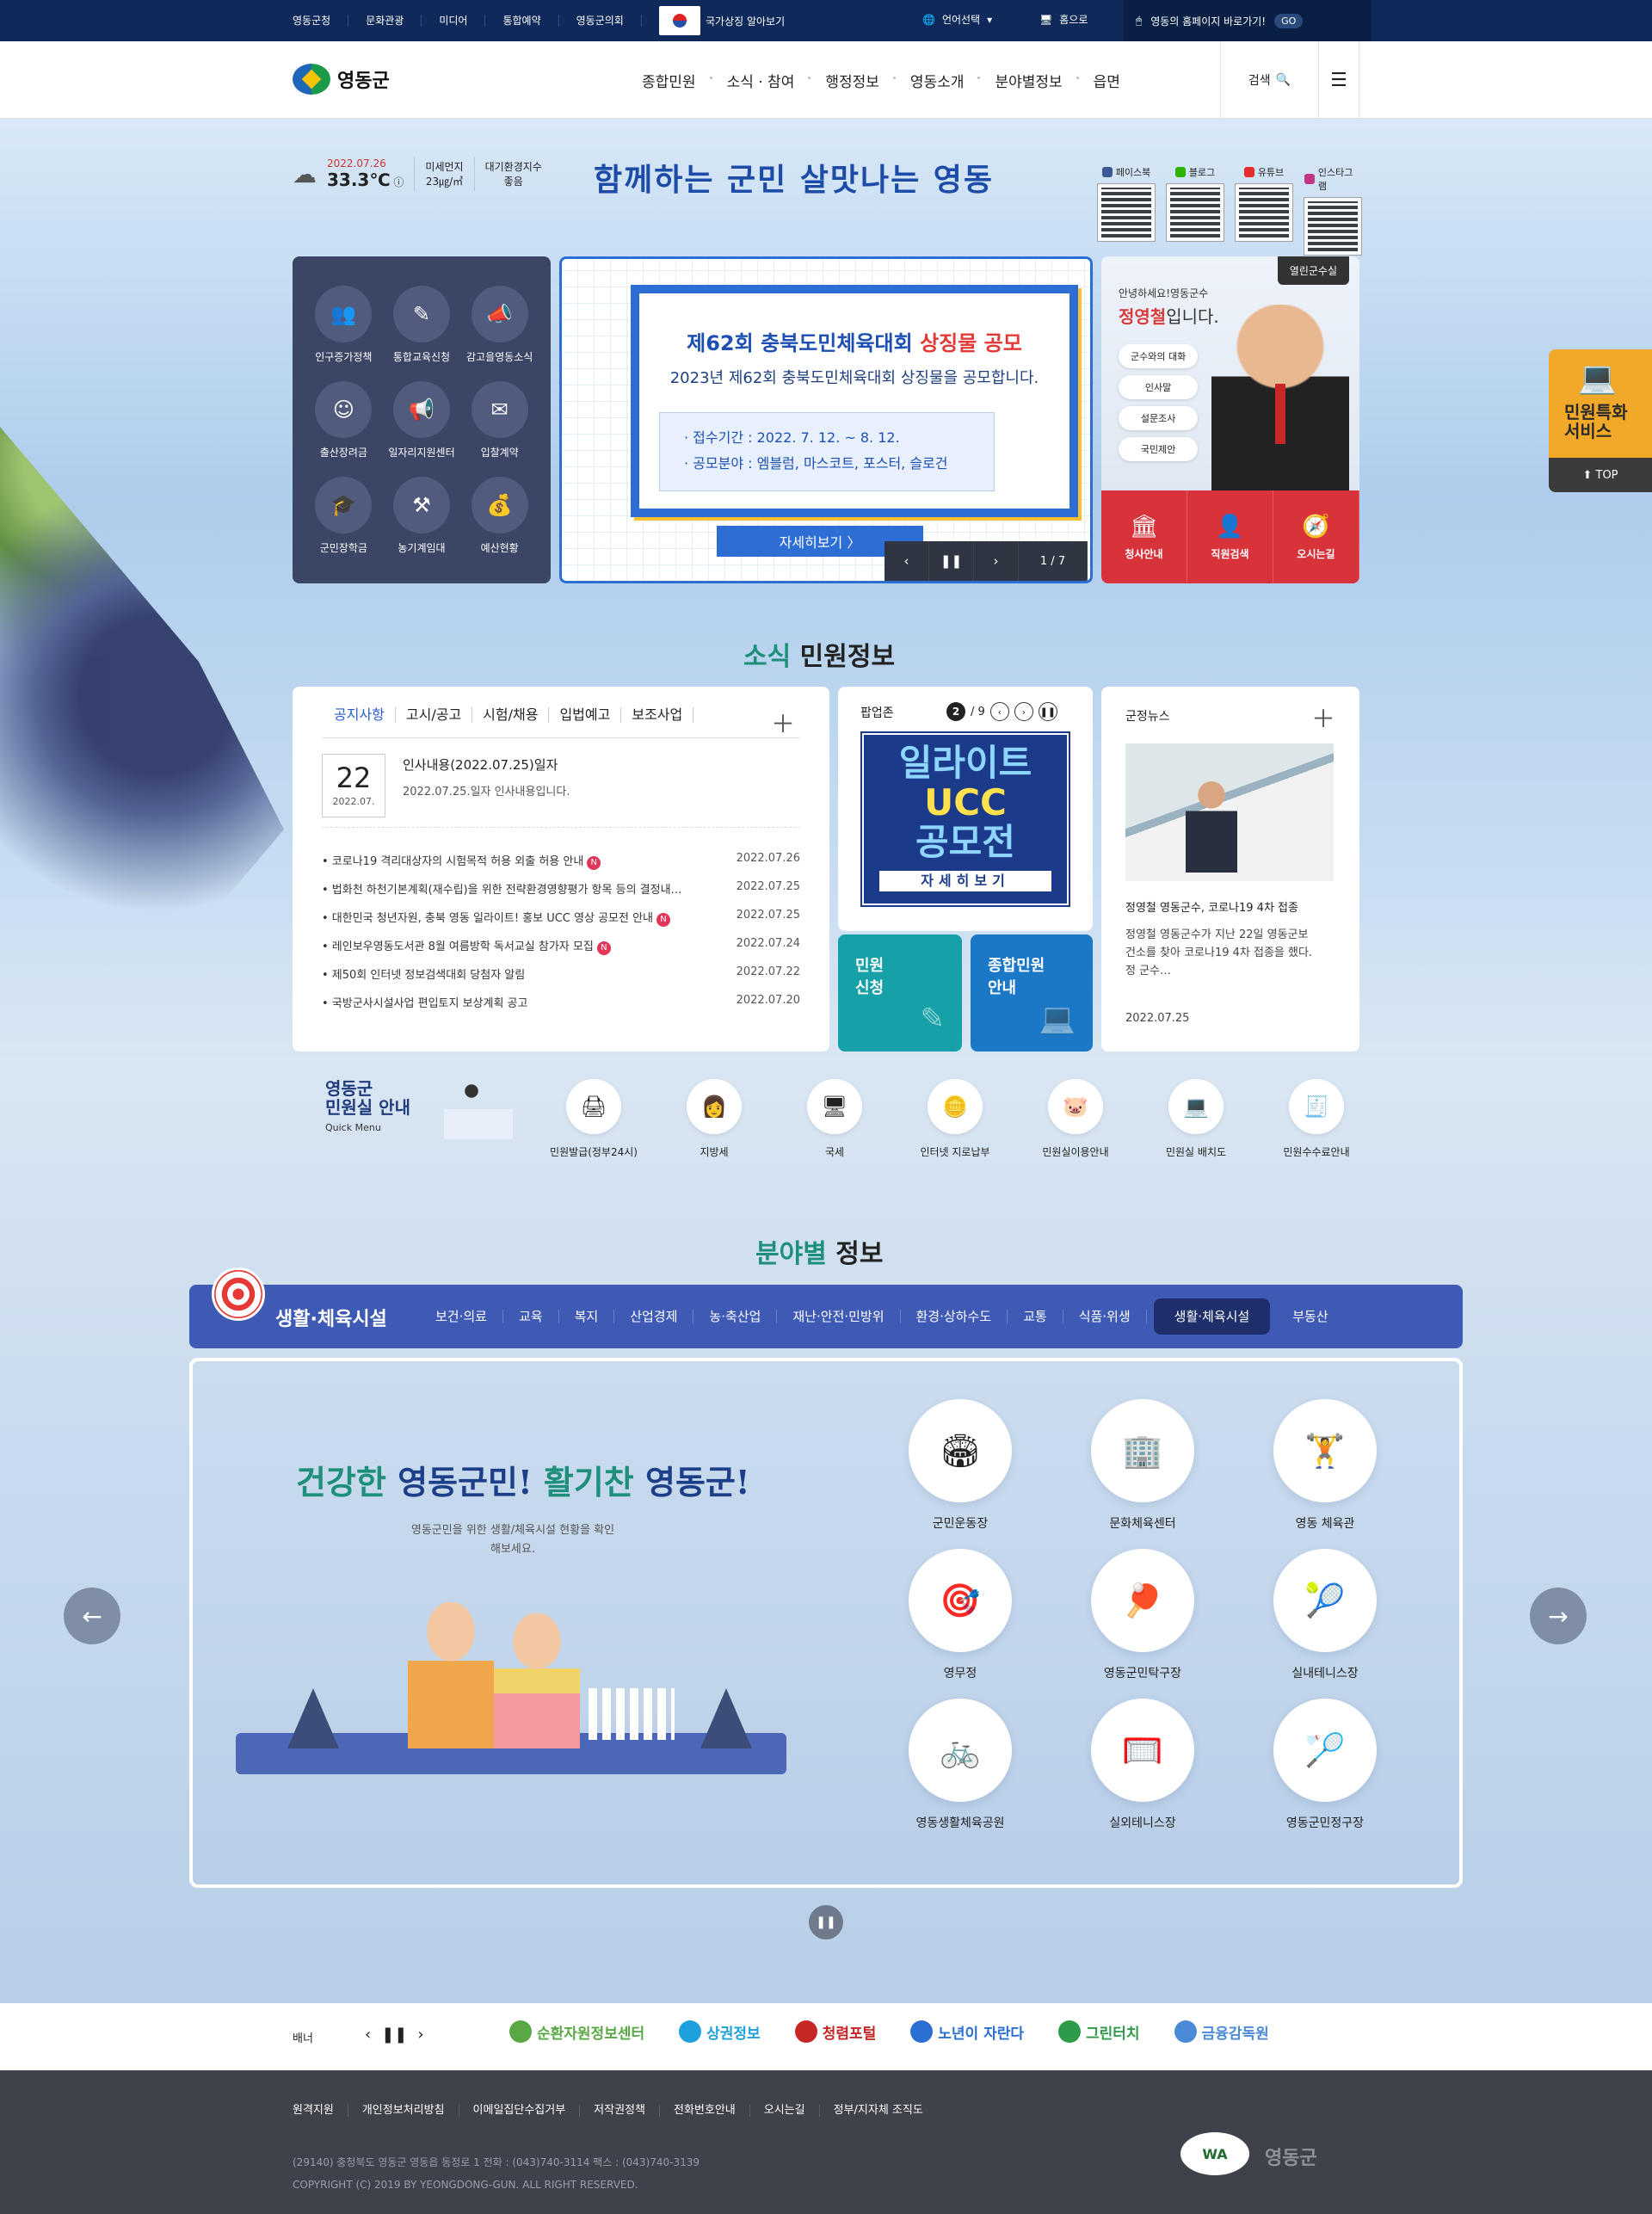 This screenshot has height=2214, width=1652. Describe the element at coordinates (1310, 1317) in the screenshot. I see `field-category-tab: 부동산` at that location.